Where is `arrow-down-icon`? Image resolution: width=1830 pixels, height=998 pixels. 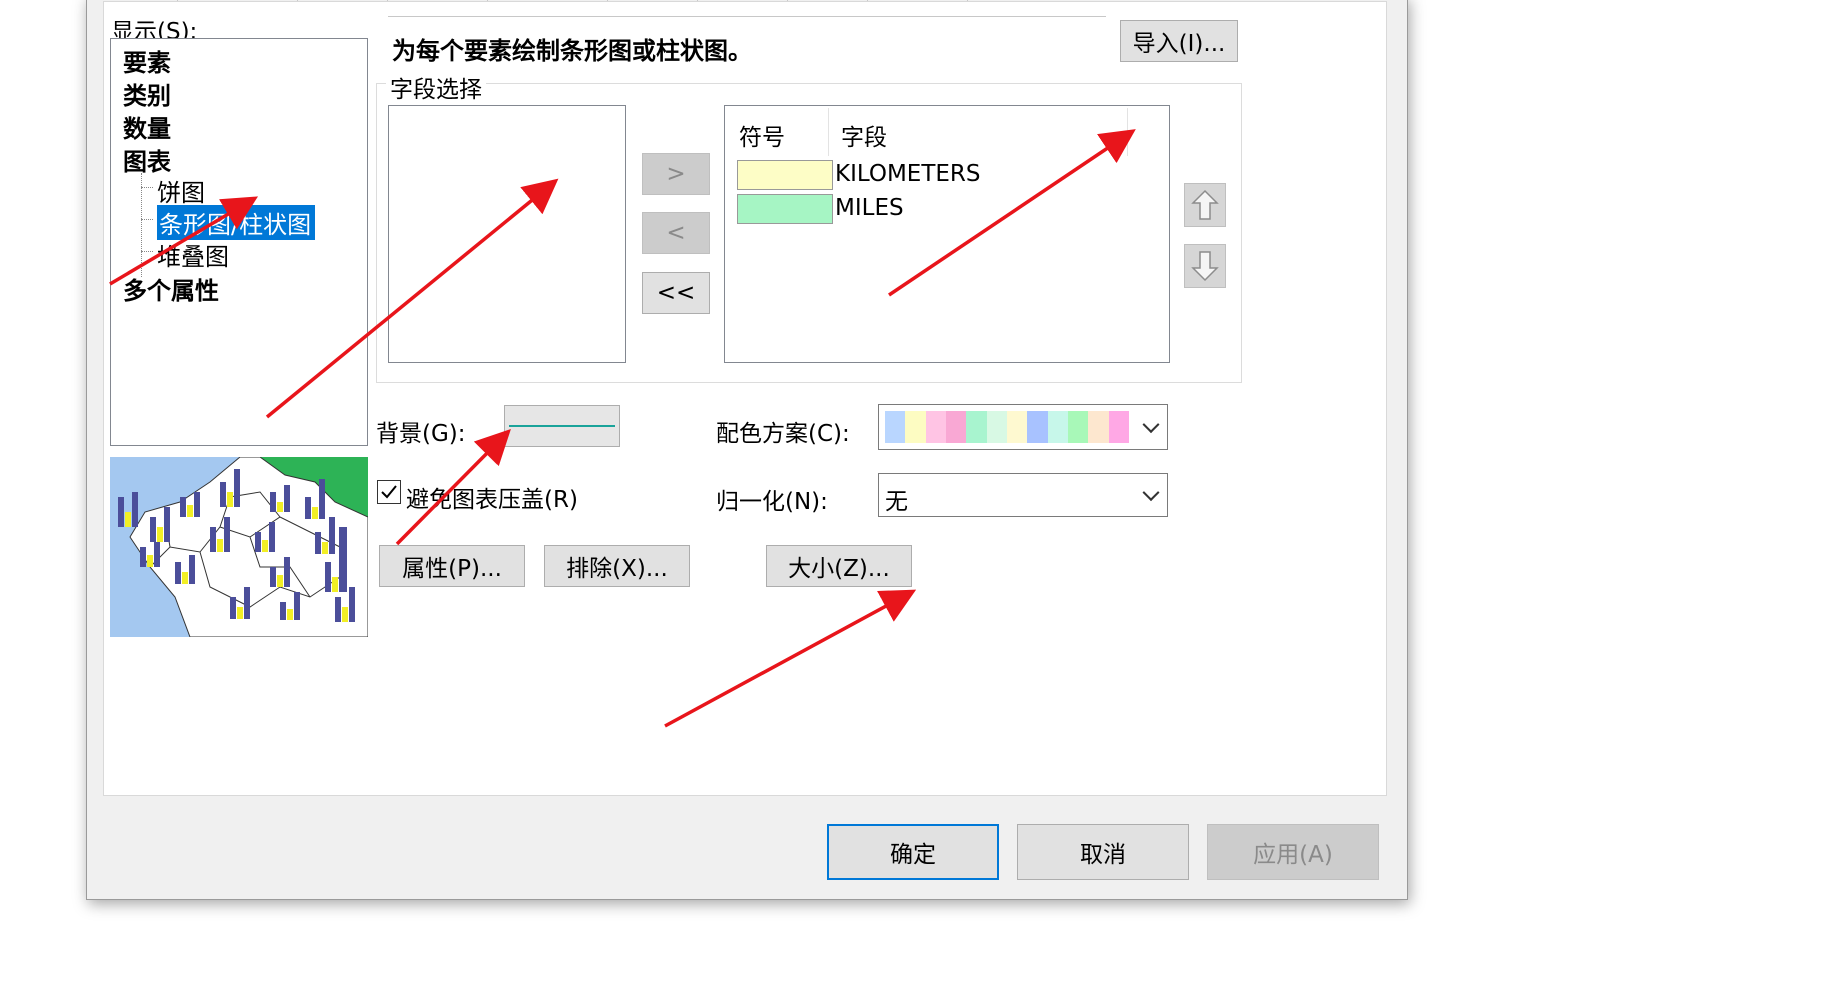
arrow-down-icon is located at coordinates (1205, 266).